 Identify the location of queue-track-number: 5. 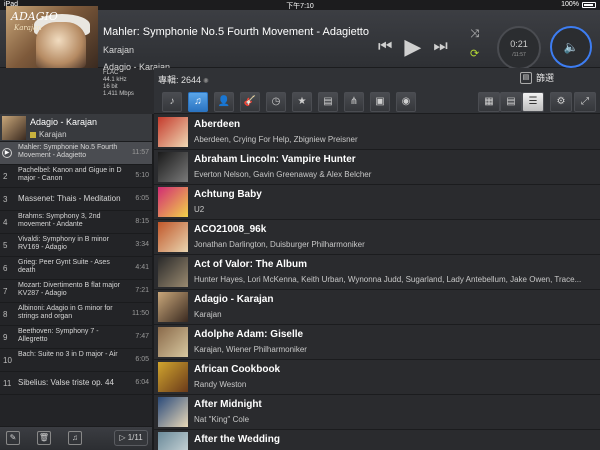
(5, 245).